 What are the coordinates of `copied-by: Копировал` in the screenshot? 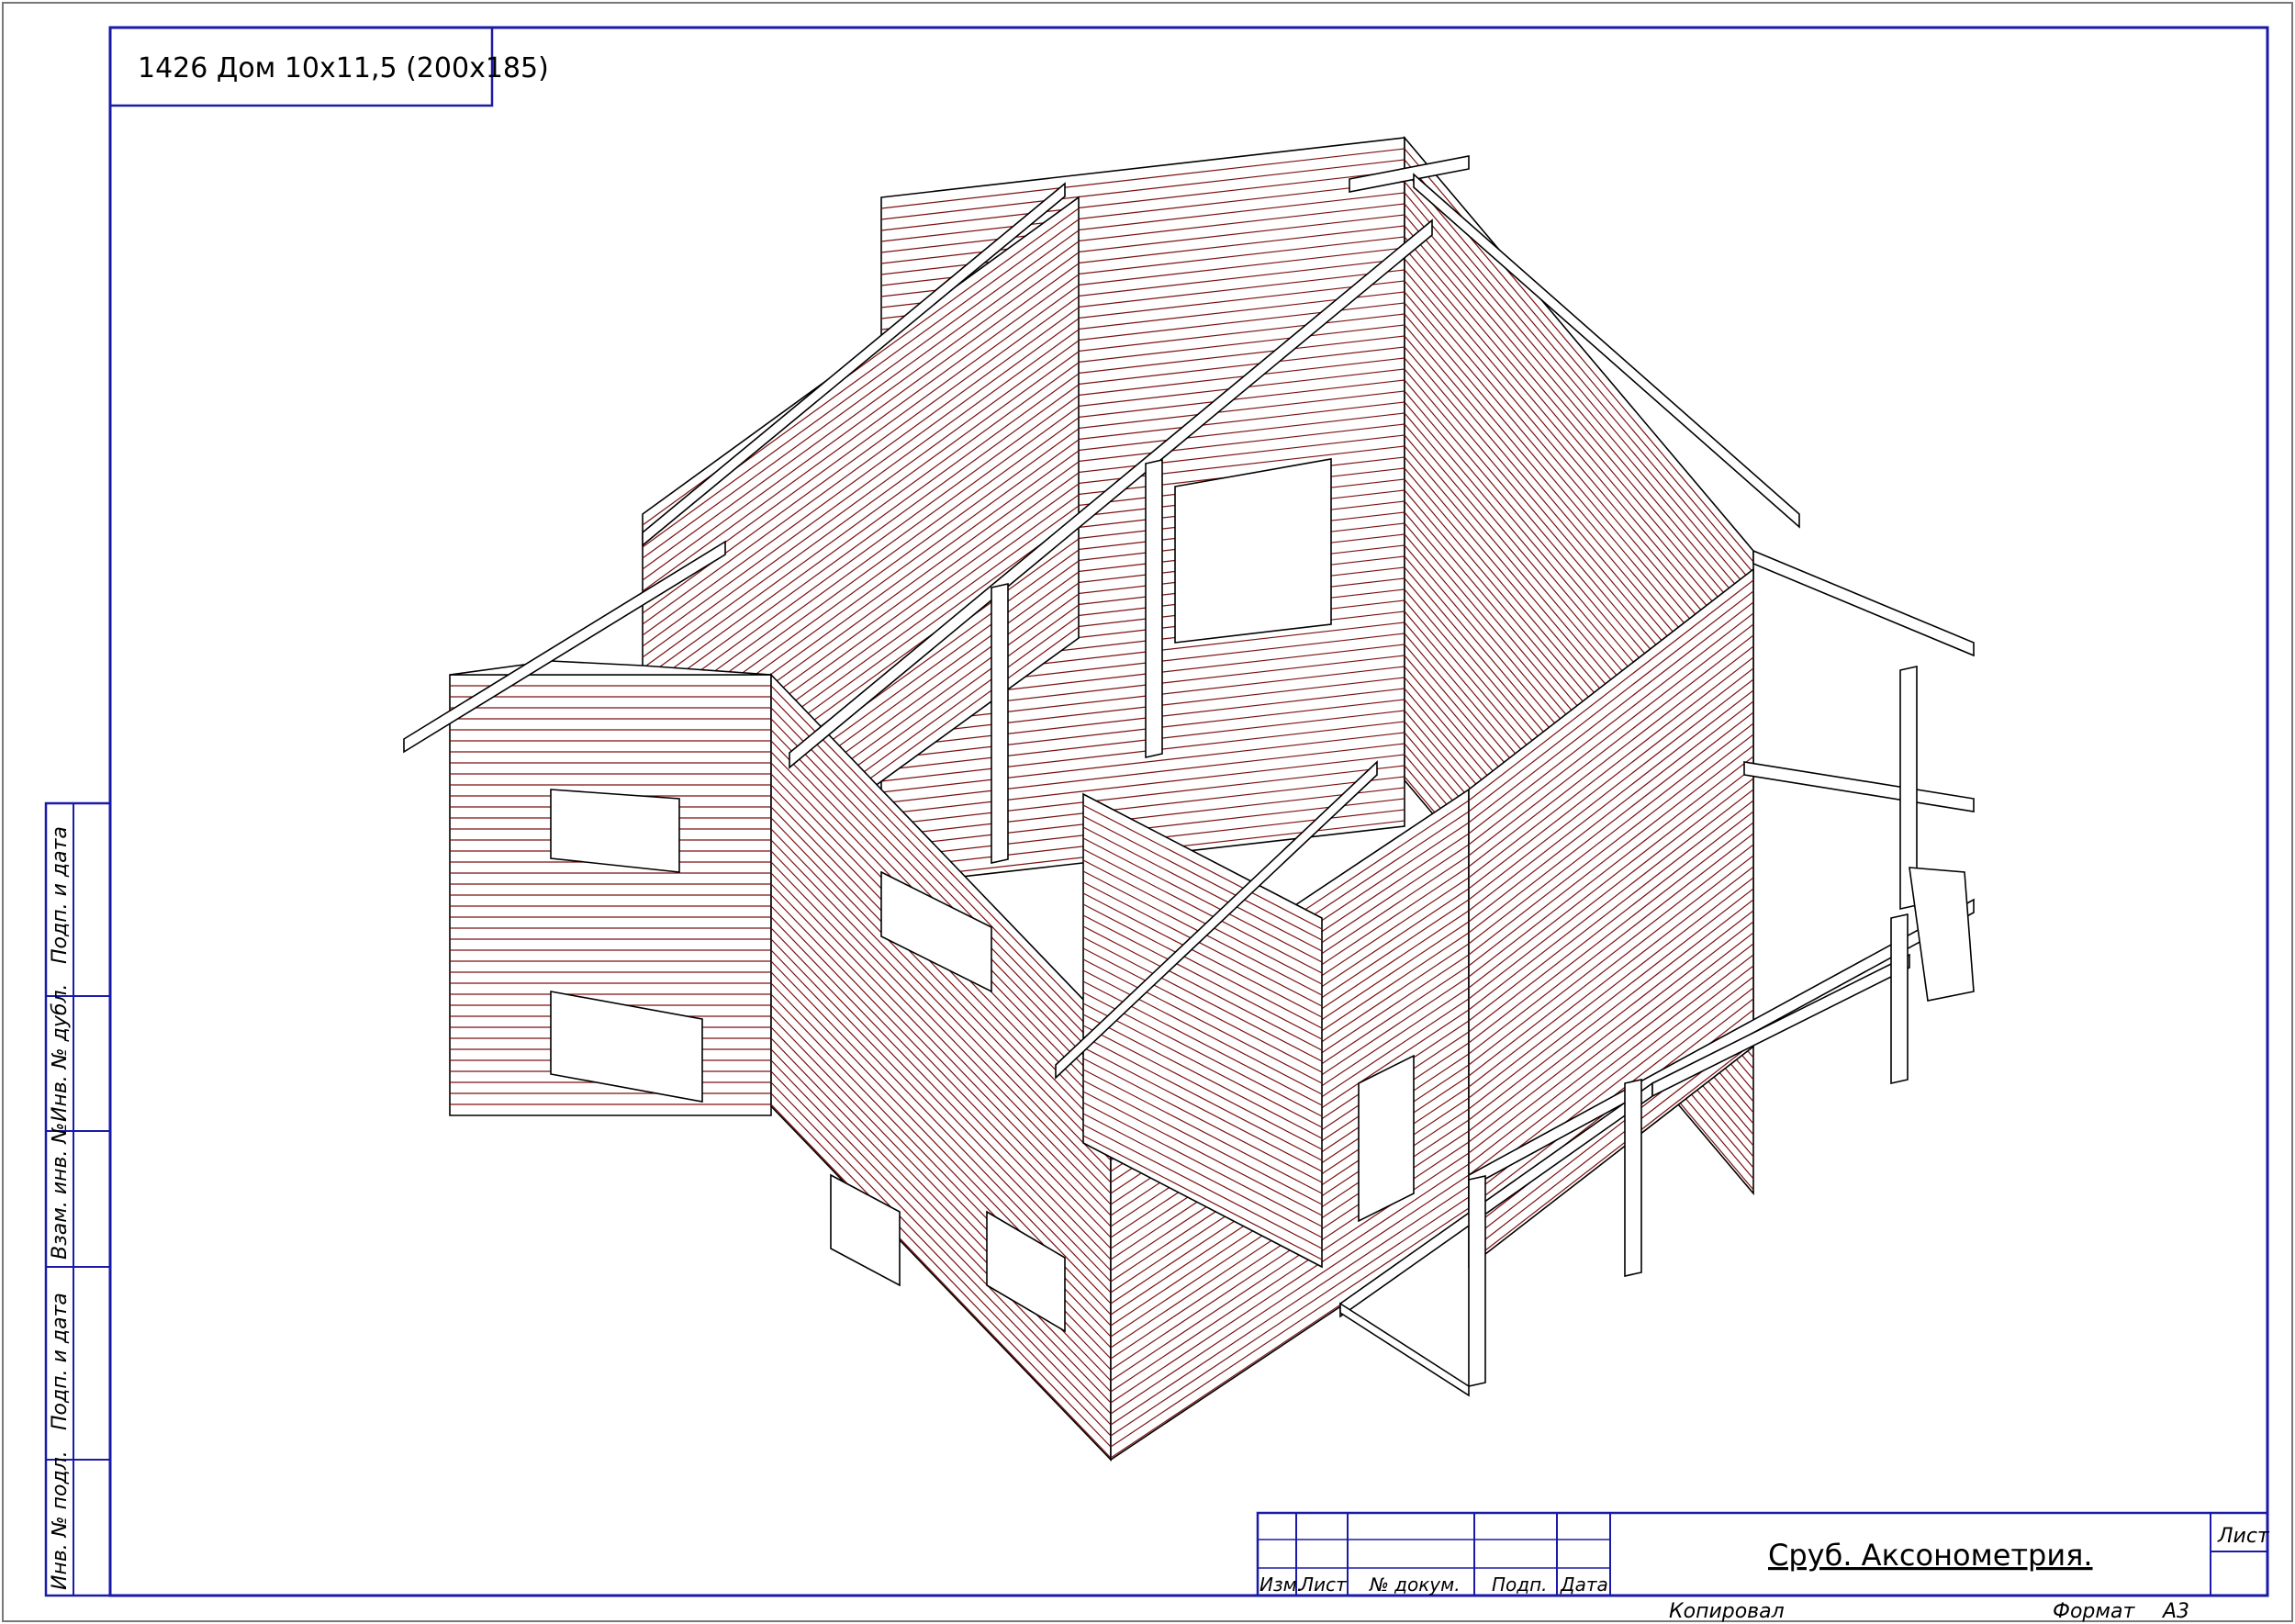 It's located at (1727, 1611).